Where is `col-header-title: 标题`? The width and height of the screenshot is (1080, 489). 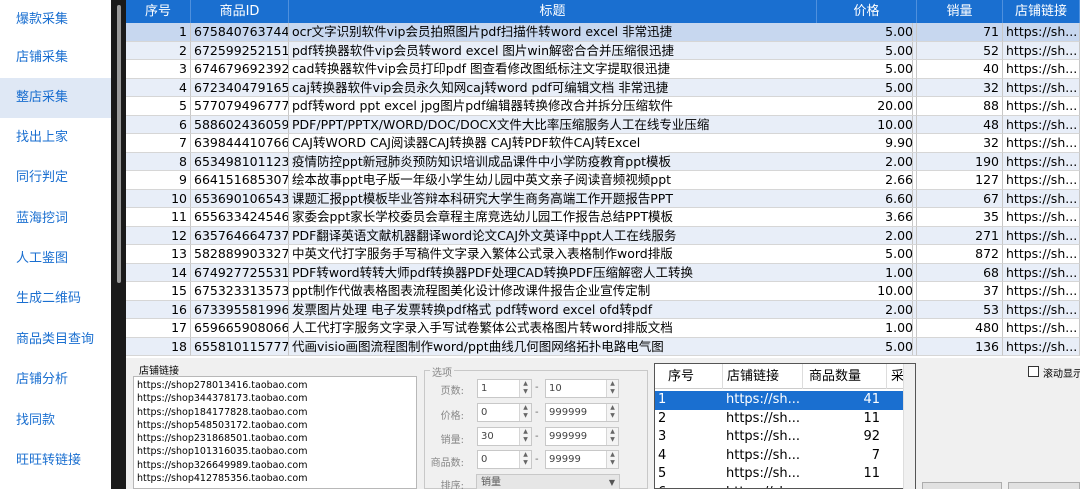
col-header-title: 标题 is located at coordinates (553, 11).